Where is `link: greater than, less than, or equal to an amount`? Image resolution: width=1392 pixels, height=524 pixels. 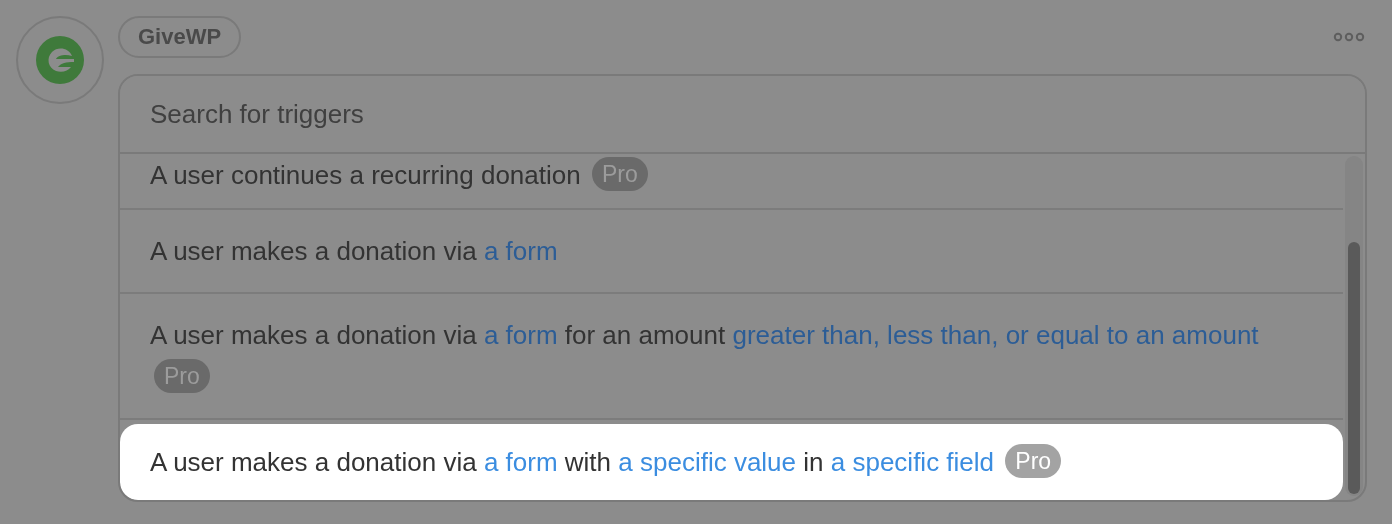
link: greater than, less than, or equal to an amount is located at coordinates (995, 335).